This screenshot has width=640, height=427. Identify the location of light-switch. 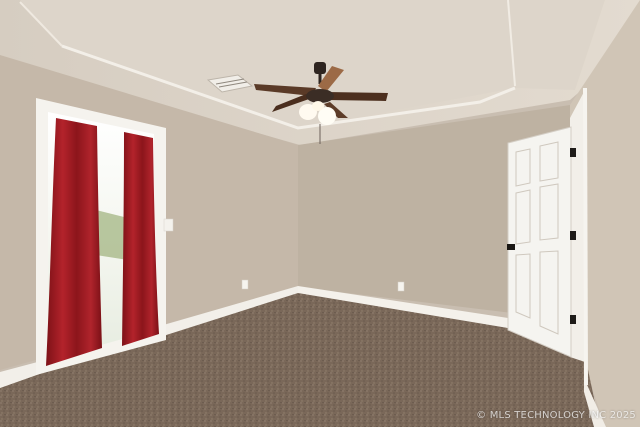
(168, 225).